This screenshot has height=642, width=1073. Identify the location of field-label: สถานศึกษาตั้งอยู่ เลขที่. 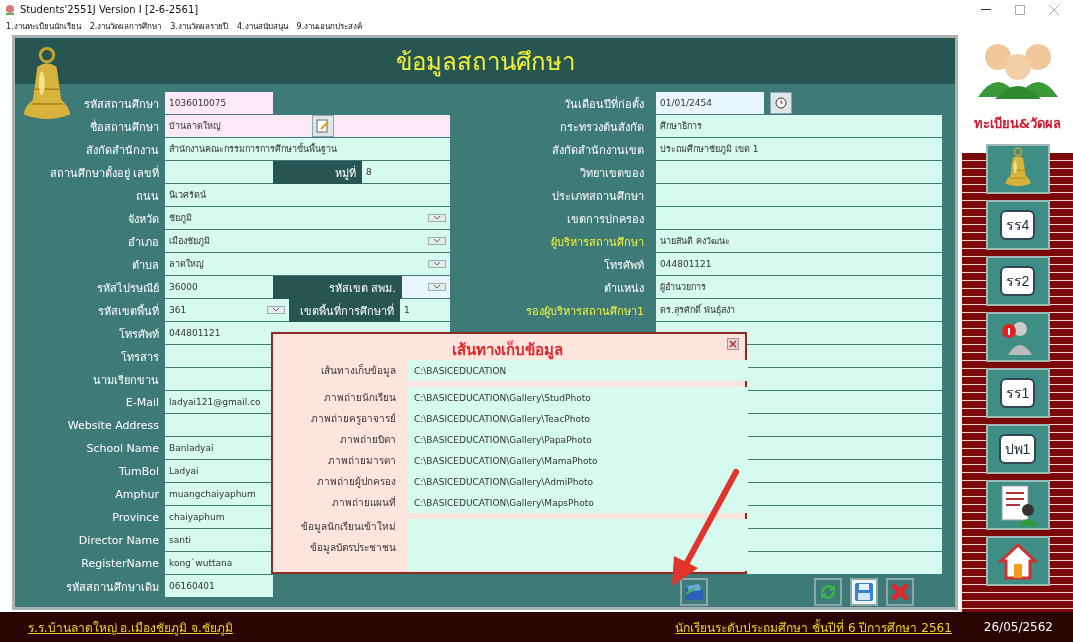
(103, 173).